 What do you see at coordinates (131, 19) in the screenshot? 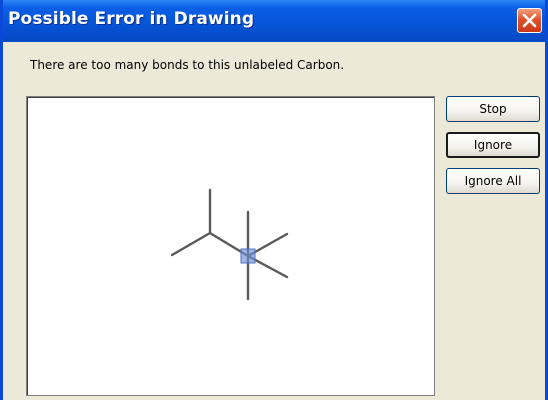
I see `dialog-title: Possible Error in Drawing` at bounding box center [131, 19].